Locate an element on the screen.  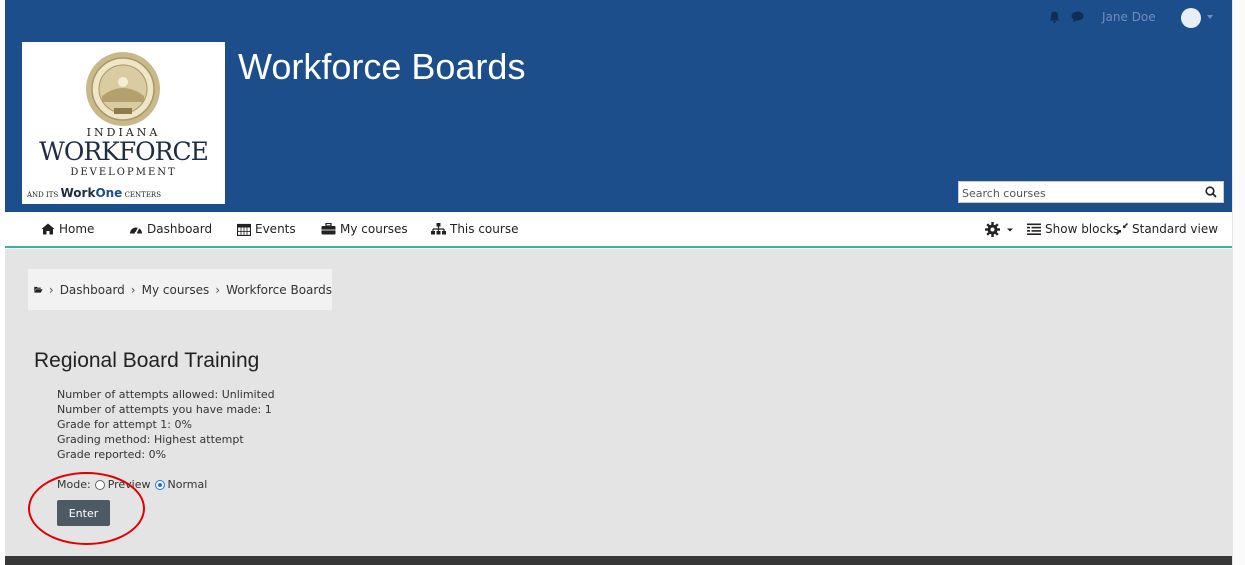
logo-workone-line: AND ITS WorkOne CENTERS is located at coordinates (94, 193).